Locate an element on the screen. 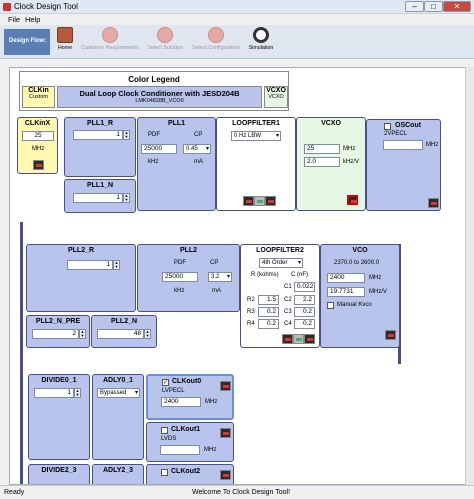 The height and width of the screenshot is (499, 474). manual-kvco-label: Manual Kvco is located at coordinates (354, 305).